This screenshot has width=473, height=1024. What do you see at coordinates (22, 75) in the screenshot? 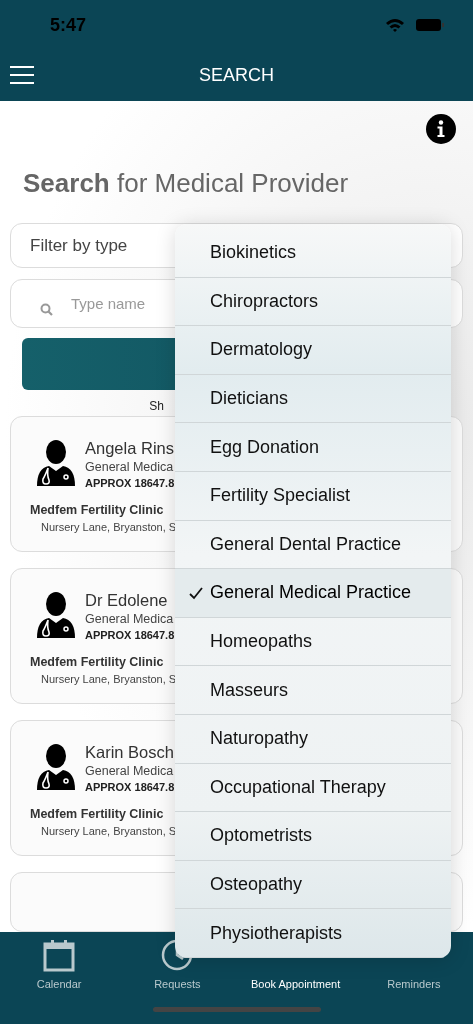
I see `menu-button` at bounding box center [22, 75].